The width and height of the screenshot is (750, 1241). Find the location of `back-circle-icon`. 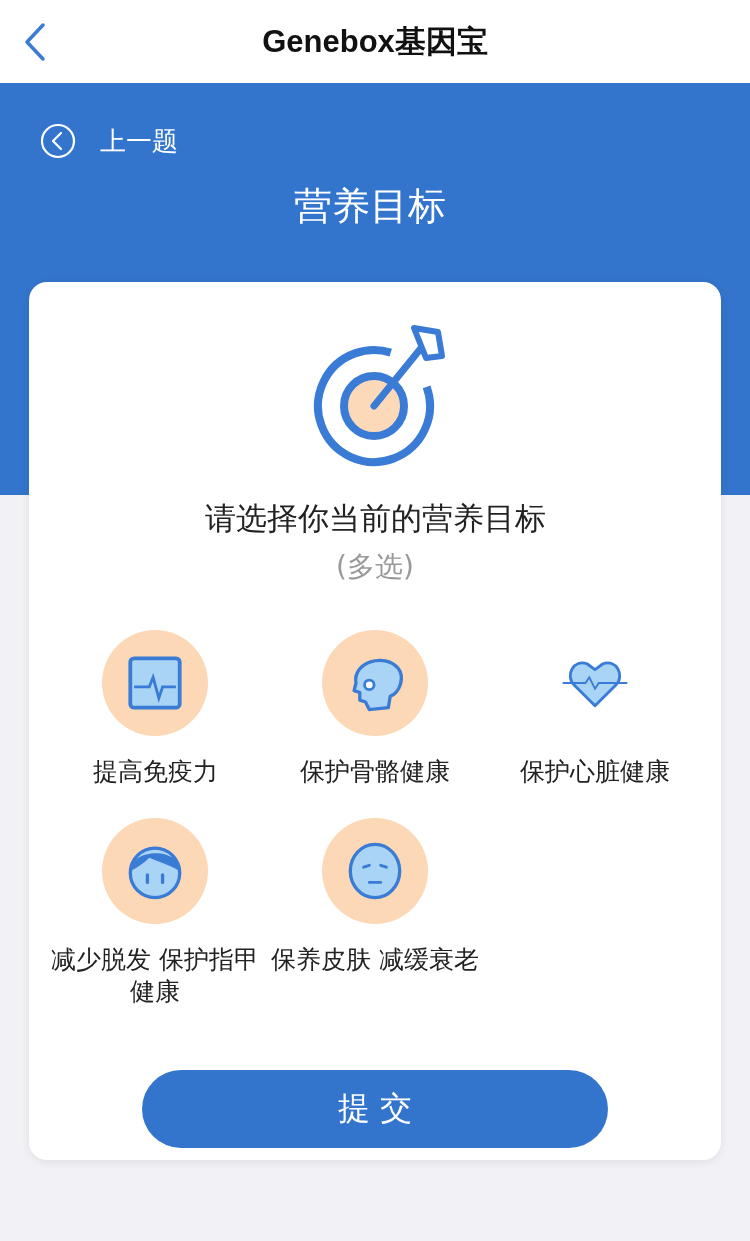

back-circle-icon is located at coordinates (58, 141).